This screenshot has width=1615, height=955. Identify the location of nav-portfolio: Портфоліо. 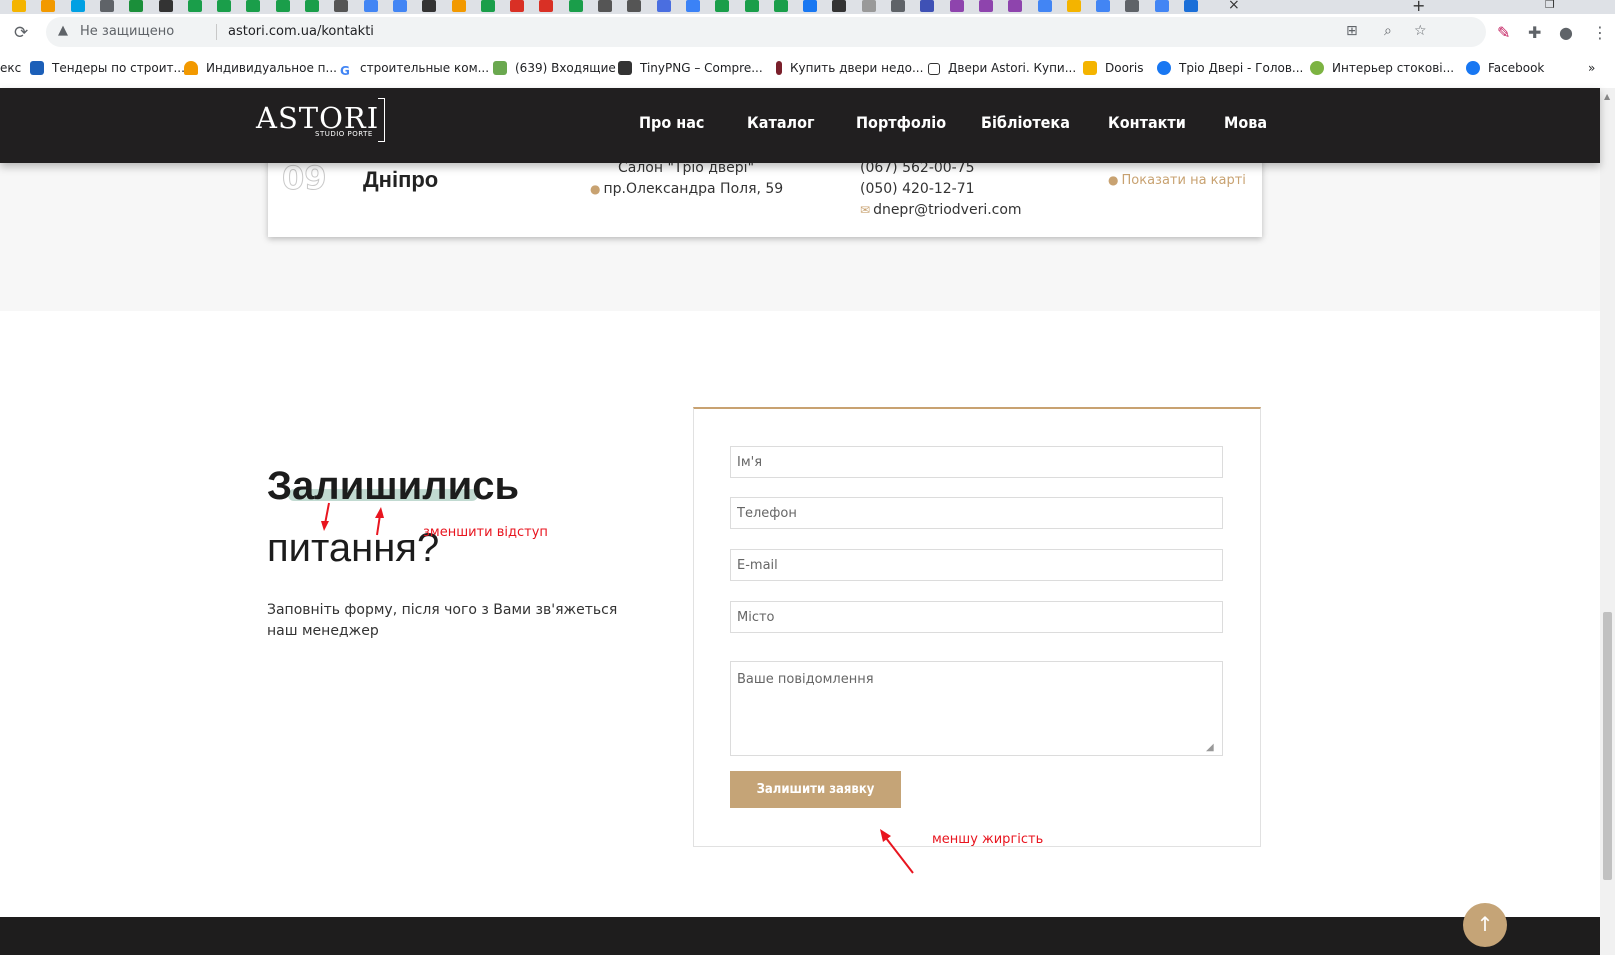
(901, 122).